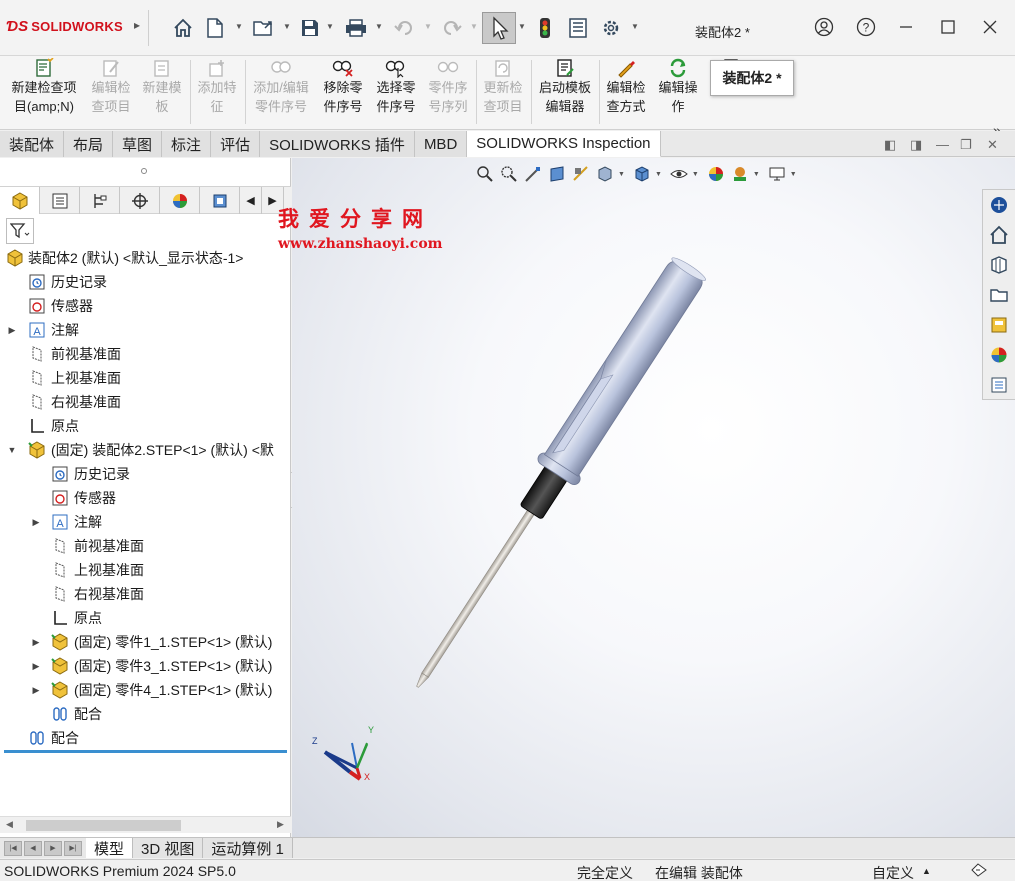 The width and height of the screenshot is (1015, 881). What do you see at coordinates (111, 93) in the screenshot?
I see `edit-inspection-project-button: 编辑检 查项目` at bounding box center [111, 93].